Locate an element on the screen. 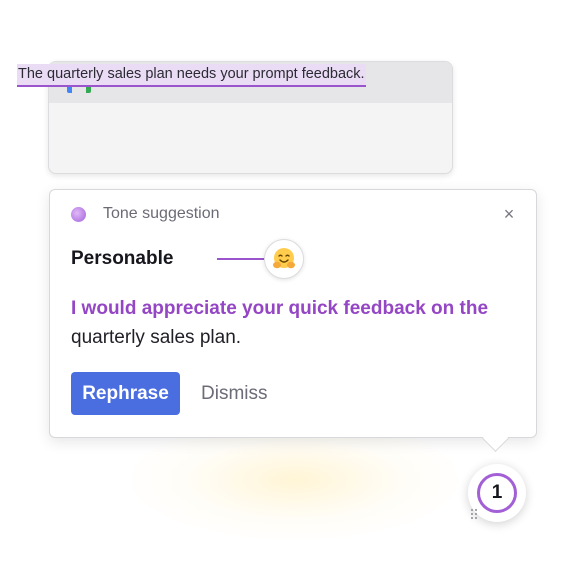 This screenshot has height=585, width=584. background-glow is located at coordinates (295, 480).